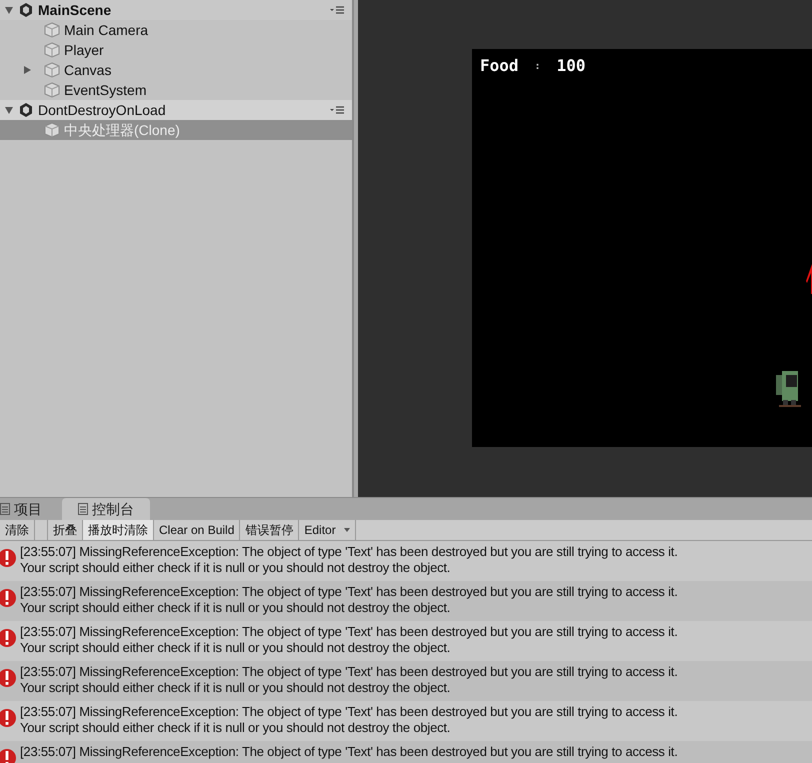  I want to click on hierarchy-item: Canvas, so click(176, 70).